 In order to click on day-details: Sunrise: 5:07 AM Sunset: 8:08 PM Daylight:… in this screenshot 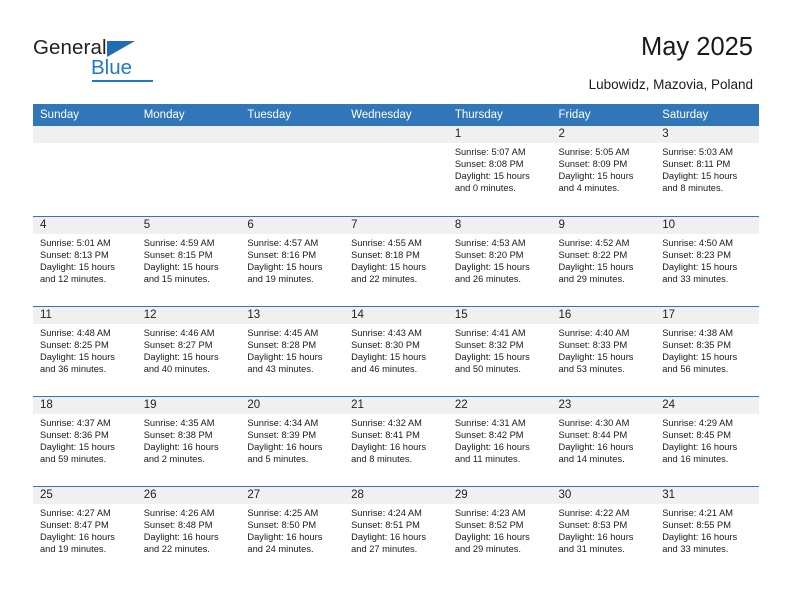, I will do `click(500, 168)`.